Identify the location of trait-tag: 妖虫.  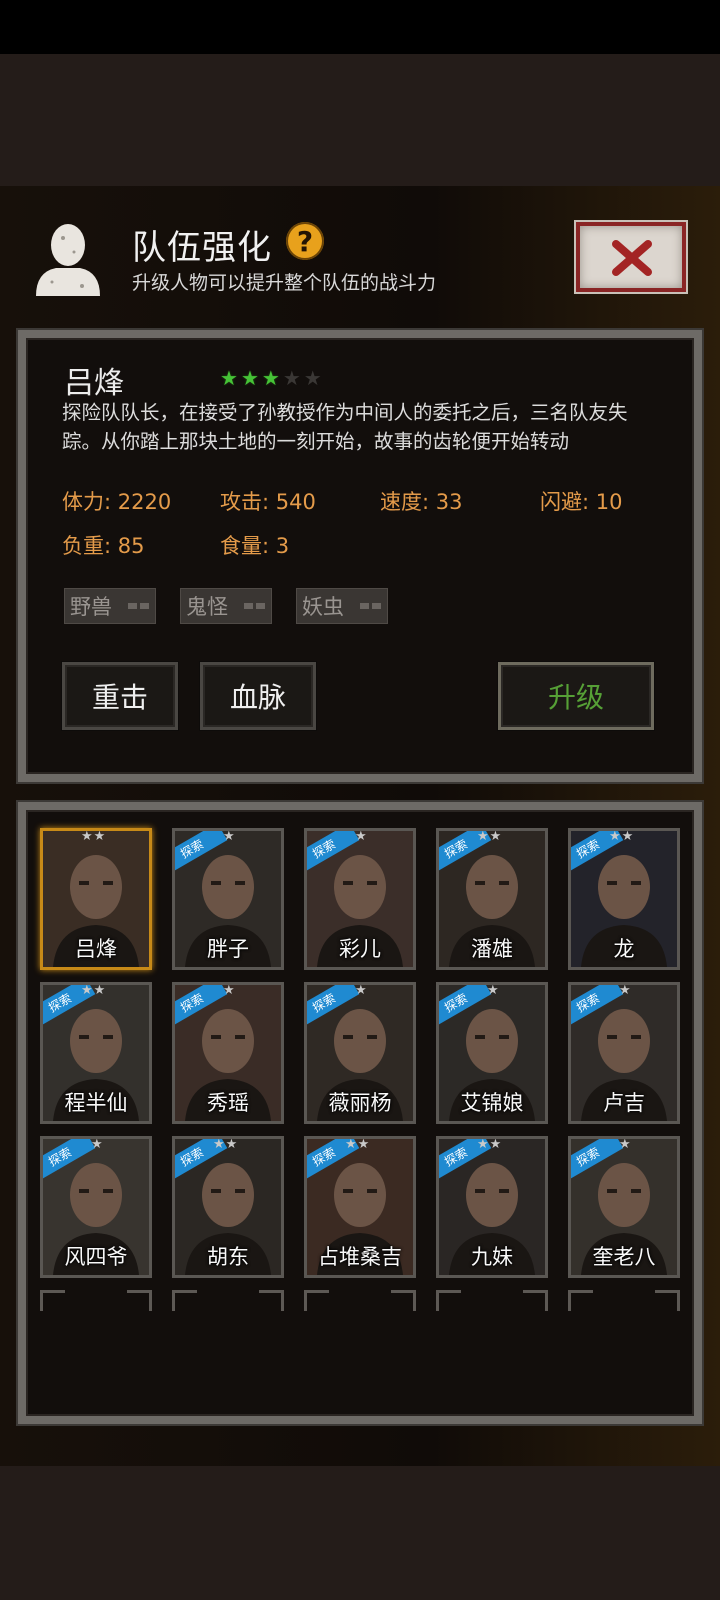
(342, 606).